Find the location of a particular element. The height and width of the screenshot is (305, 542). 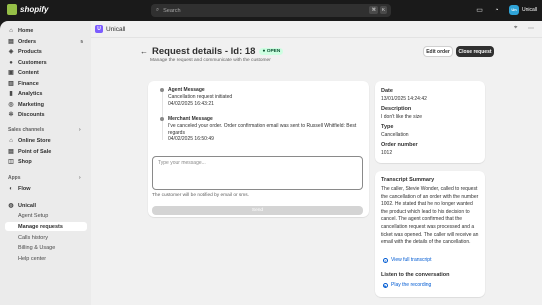

date-value: 13/01/2025 14:24:42 is located at coordinates (404, 99).